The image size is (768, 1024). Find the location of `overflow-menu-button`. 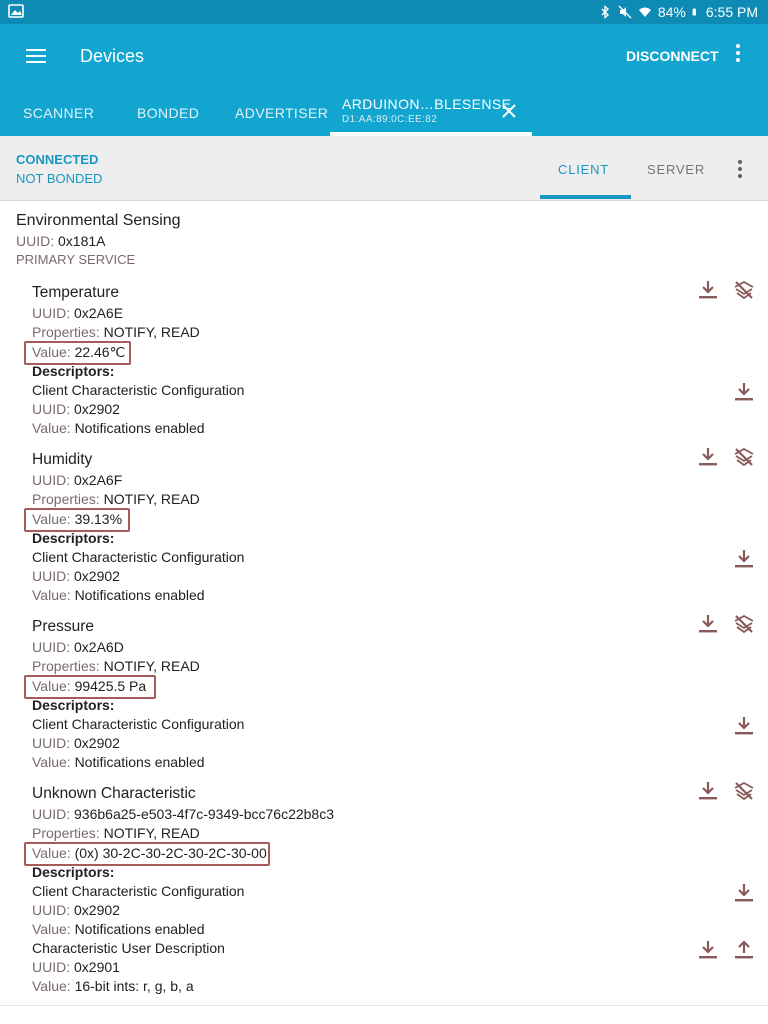

overflow-menu-button is located at coordinates (738, 56).